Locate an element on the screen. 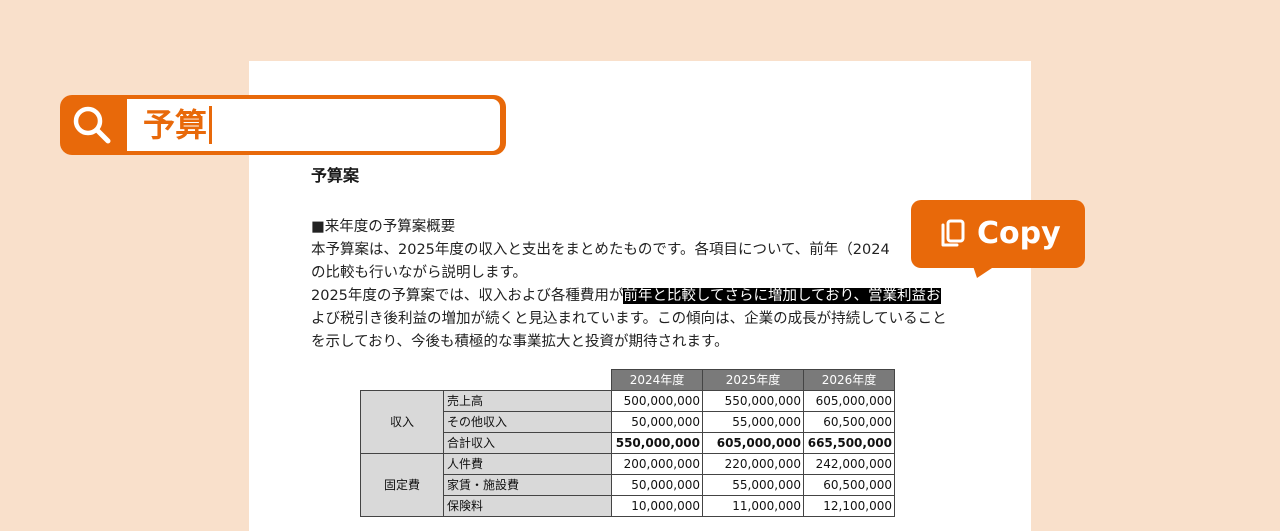 This screenshot has height=531, width=1280. row-group-fixed-costs: 固定費 is located at coordinates (402, 485).